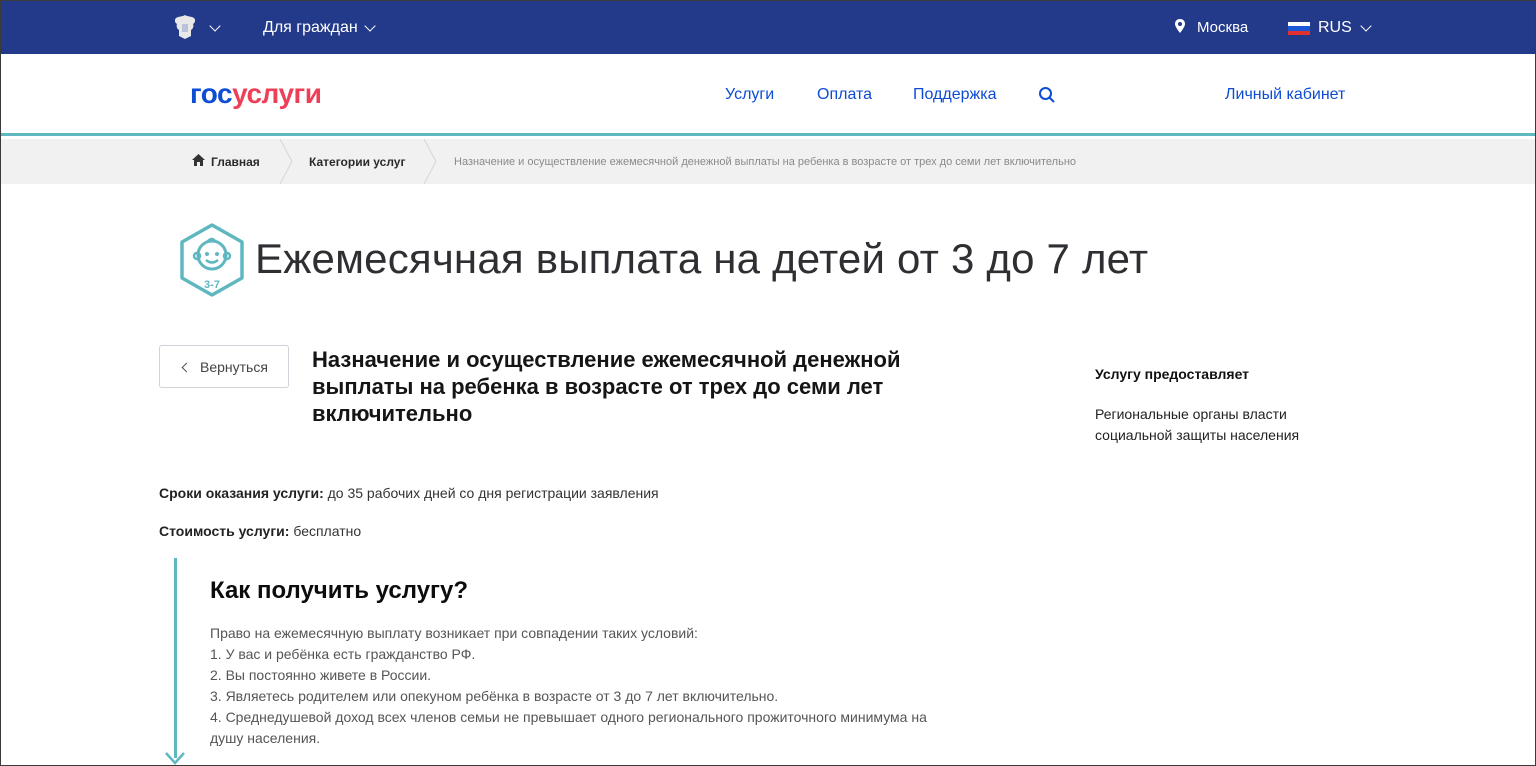 This screenshot has width=1536, height=766. Describe the element at coordinates (749, 95) in the screenshot. I see `nav-services: Услуги` at that location.